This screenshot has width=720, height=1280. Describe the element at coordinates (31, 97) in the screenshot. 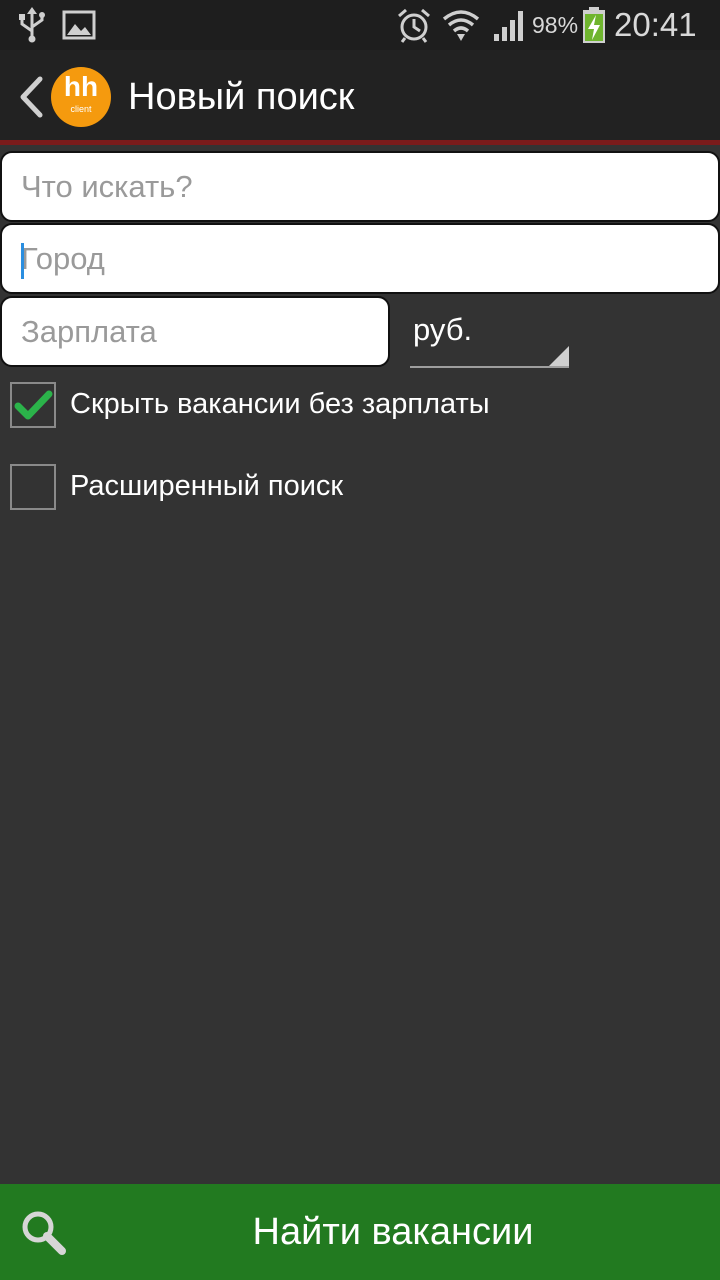

I see `back-chevron-icon` at that location.